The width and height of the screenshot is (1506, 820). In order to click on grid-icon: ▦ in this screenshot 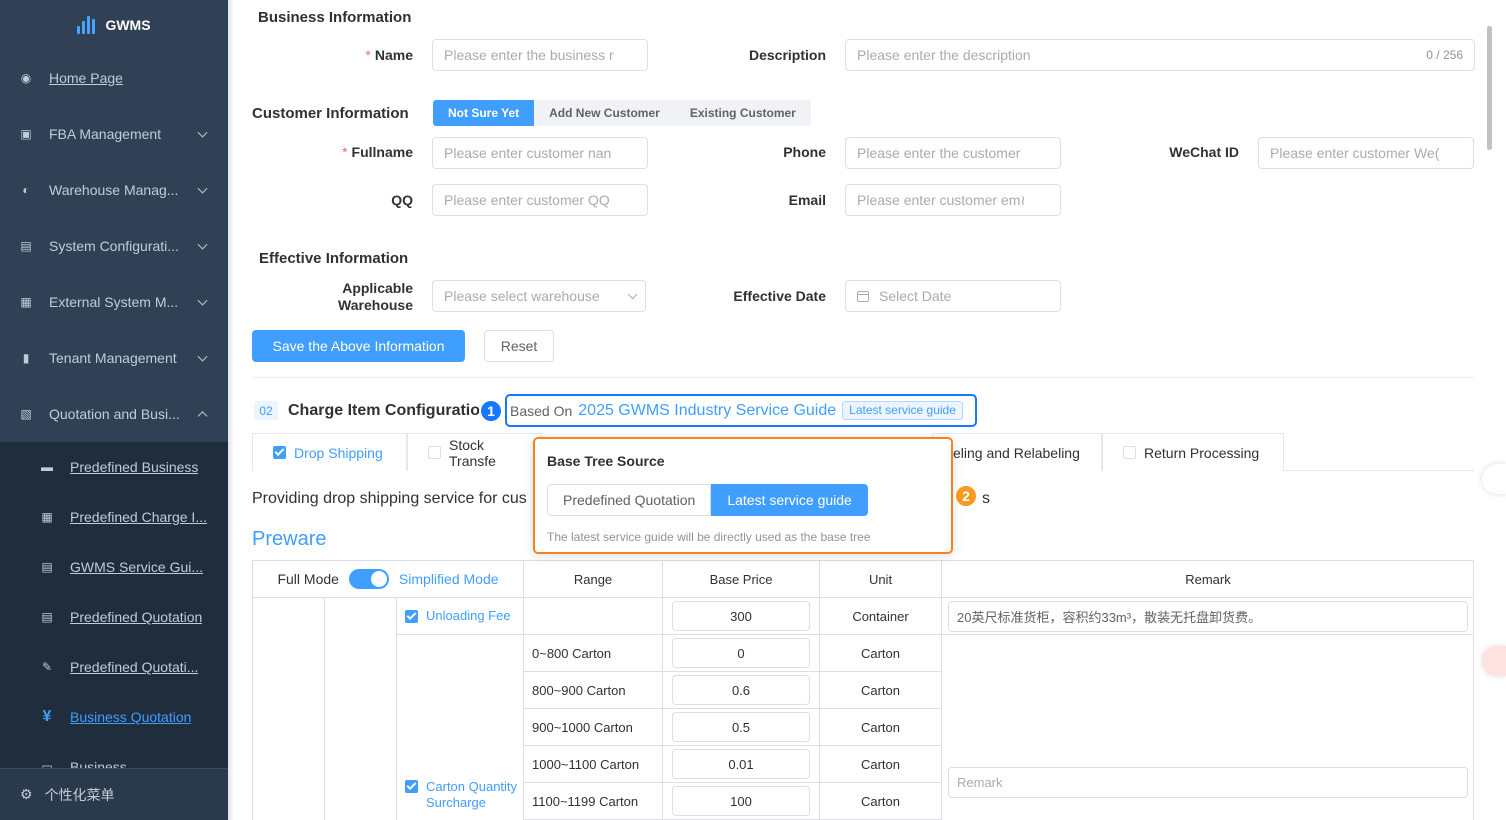, I will do `click(26, 302)`.